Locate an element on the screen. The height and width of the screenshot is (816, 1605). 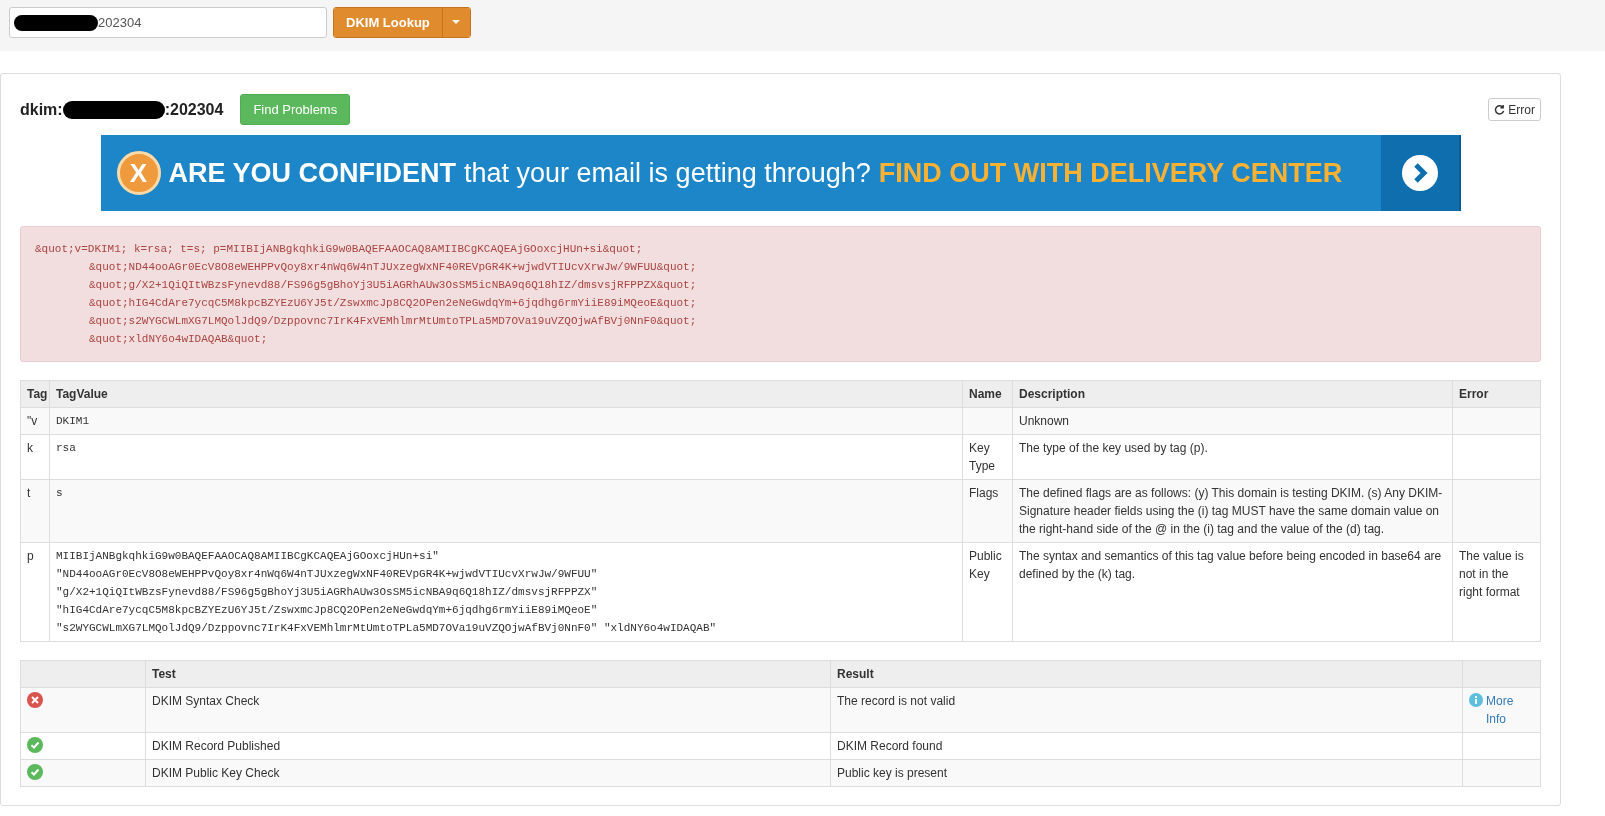
error-cell: The value is not in the right format is located at coordinates (1491, 574).